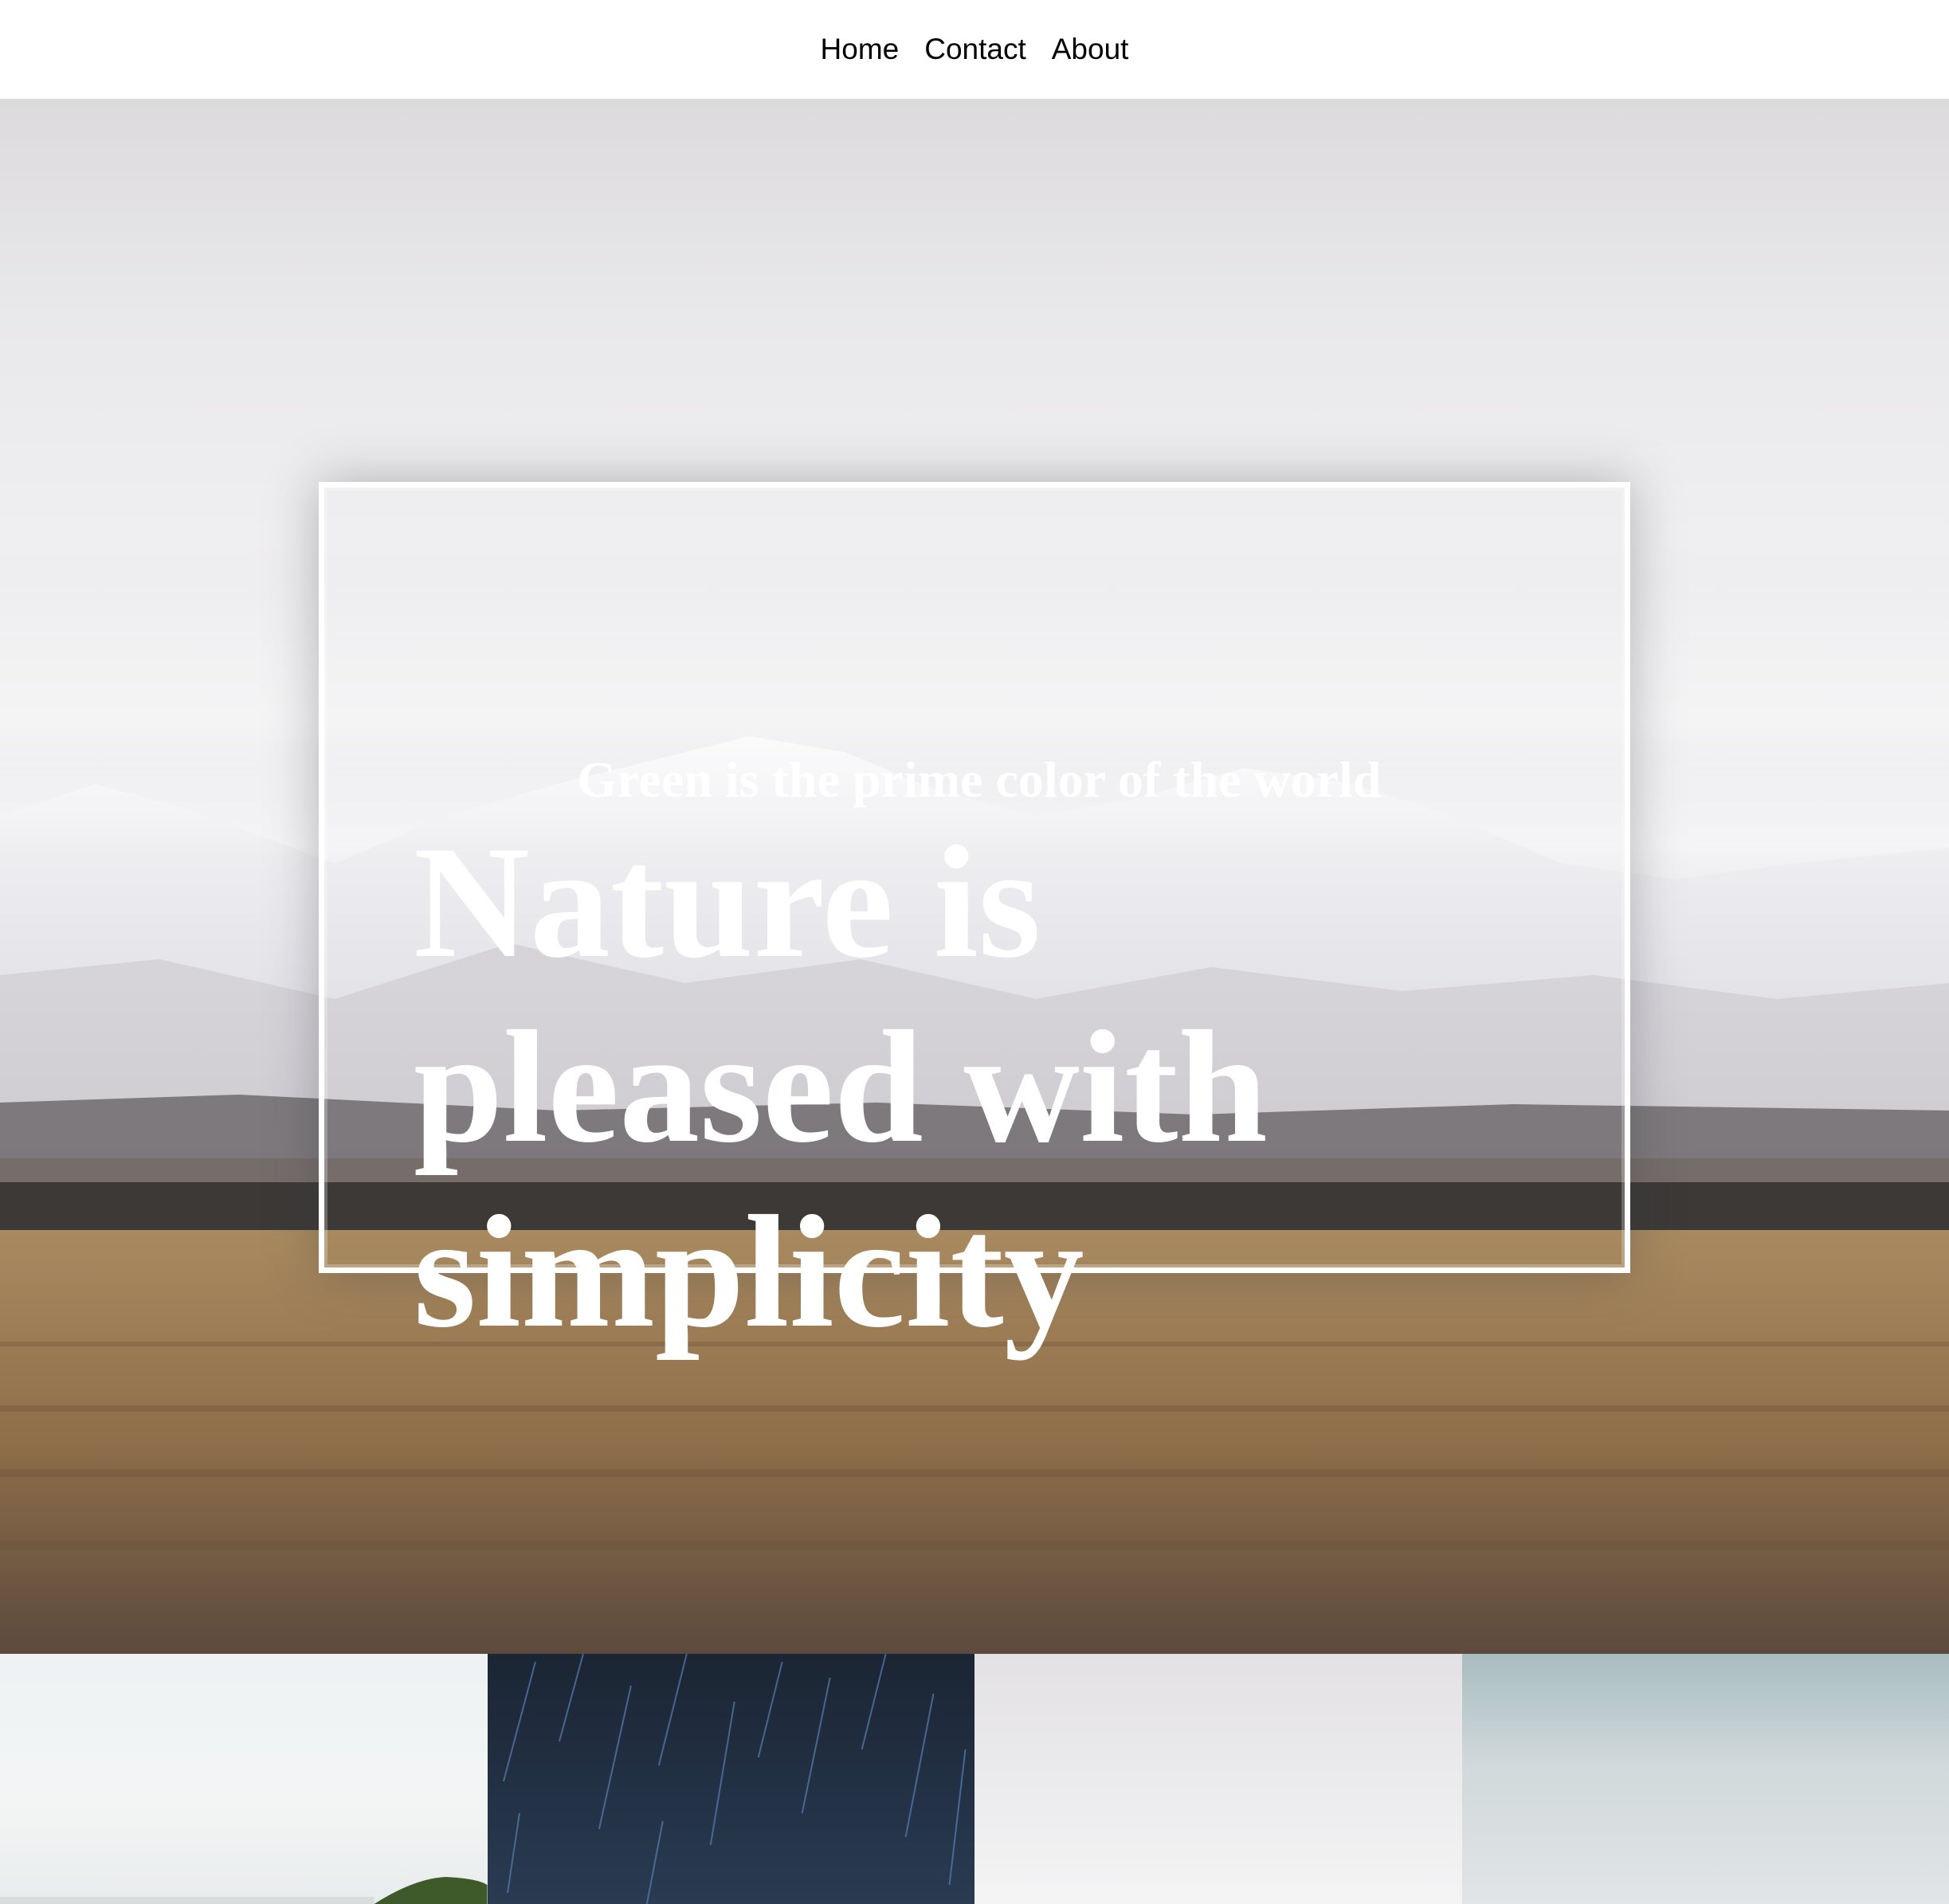 The width and height of the screenshot is (1949, 1904). Describe the element at coordinates (979, 779) in the screenshot. I see `hero-subtitle: Green is the prime color of the world` at that location.